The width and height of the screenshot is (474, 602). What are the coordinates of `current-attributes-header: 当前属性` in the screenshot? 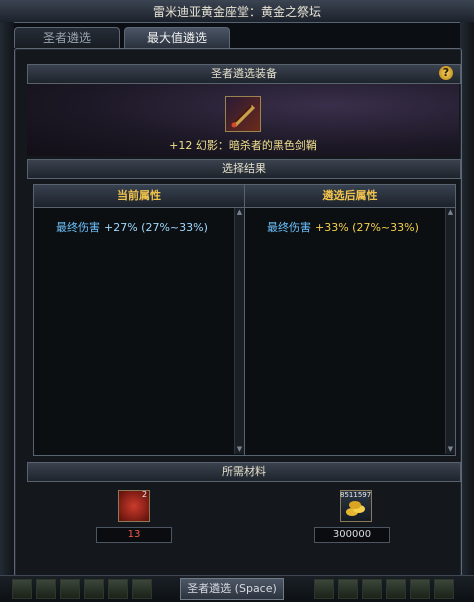 It's located at (139, 196).